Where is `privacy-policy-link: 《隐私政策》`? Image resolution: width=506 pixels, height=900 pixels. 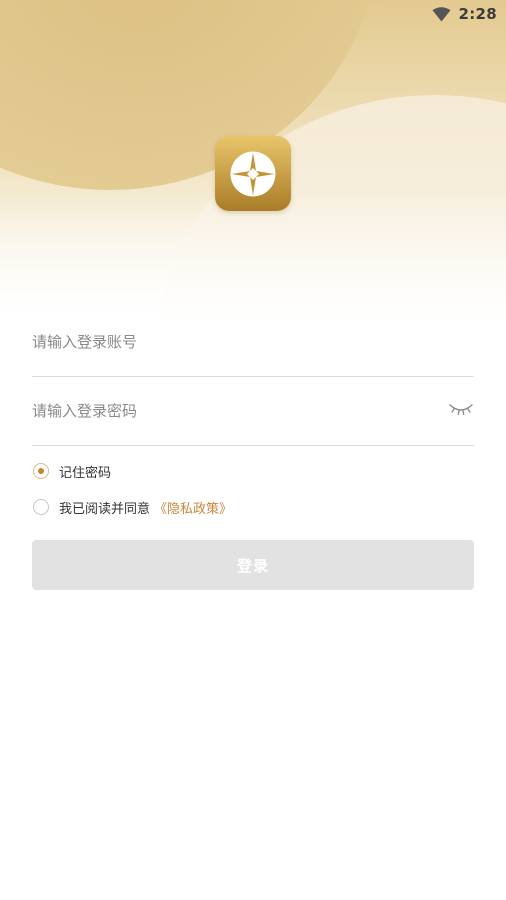 privacy-policy-link: 《隐私政策》 is located at coordinates (193, 507).